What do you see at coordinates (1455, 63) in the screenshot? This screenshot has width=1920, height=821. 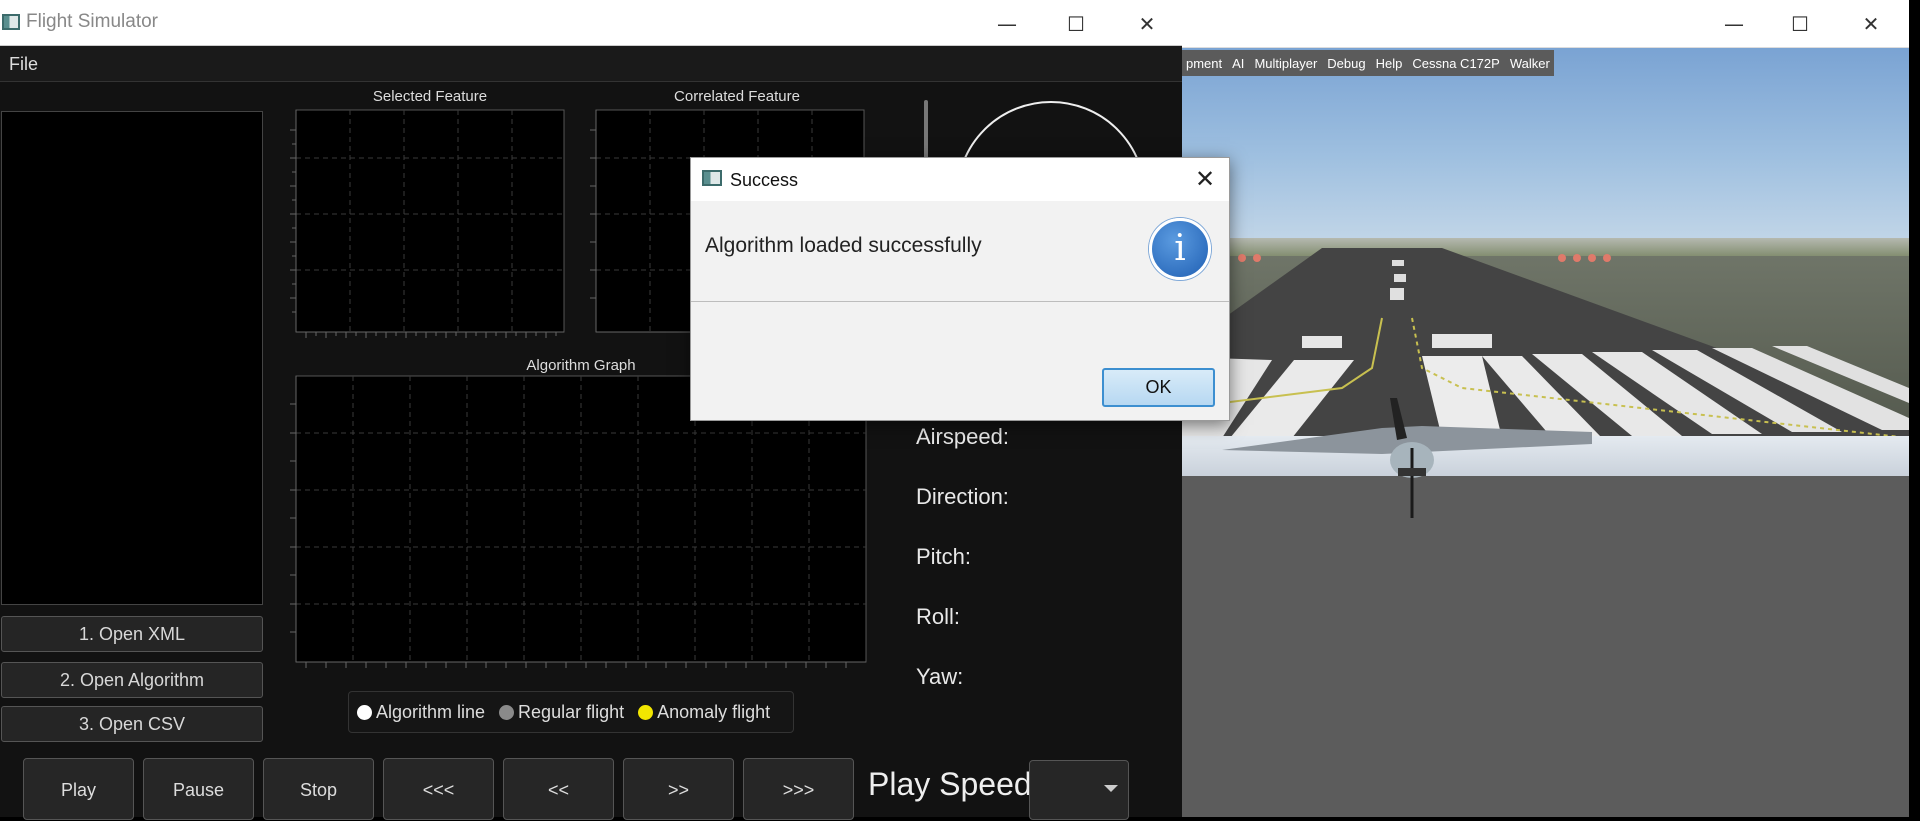 I see `fg-menu-aircraft: Cessna C172P` at bounding box center [1455, 63].